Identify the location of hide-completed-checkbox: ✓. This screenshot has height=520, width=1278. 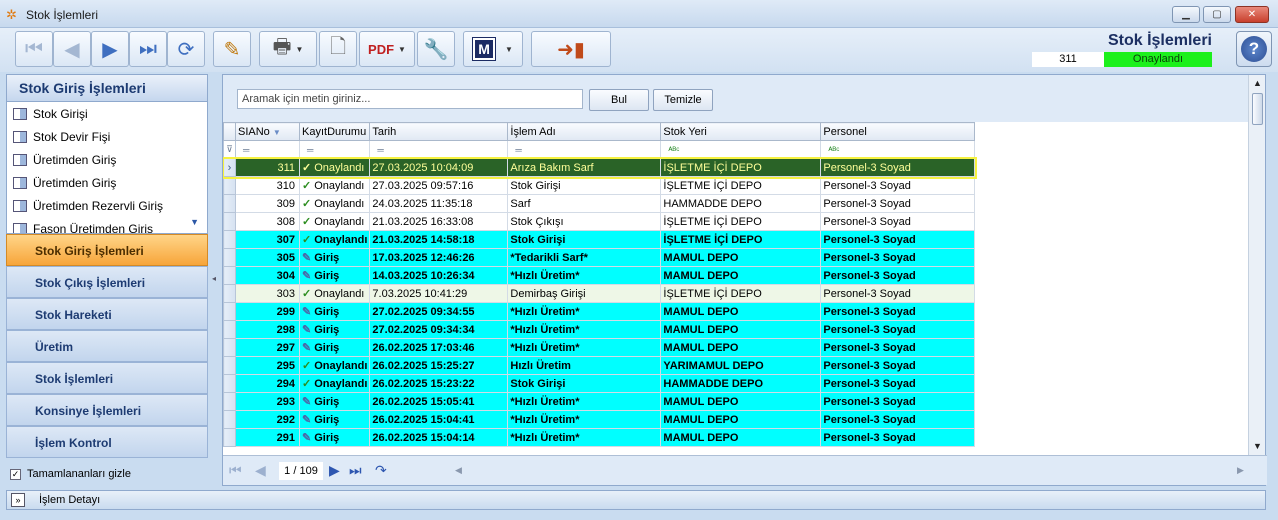
(15, 474).